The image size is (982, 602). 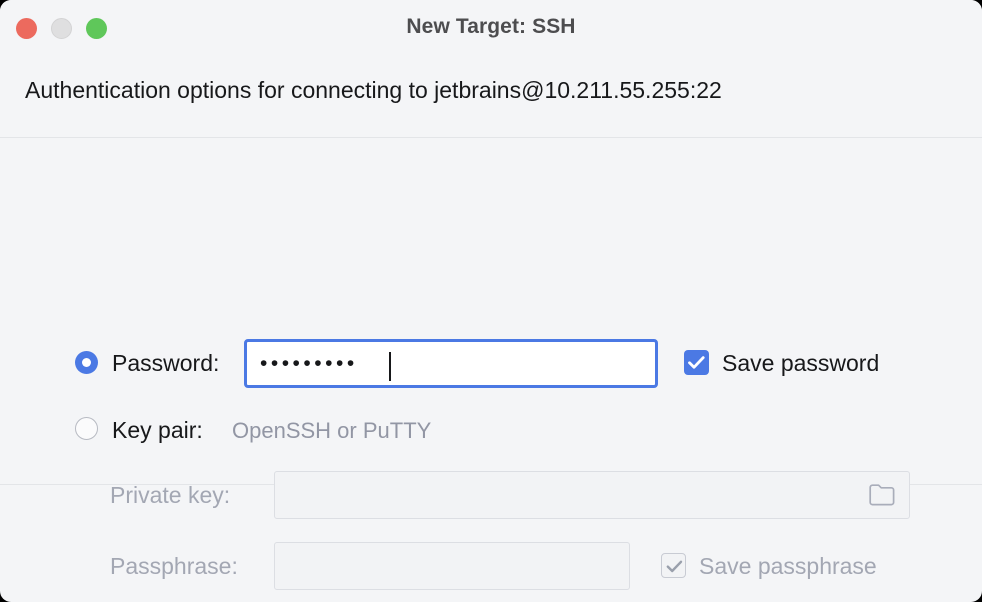 I want to click on radio-keypair-option, so click(x=86, y=428).